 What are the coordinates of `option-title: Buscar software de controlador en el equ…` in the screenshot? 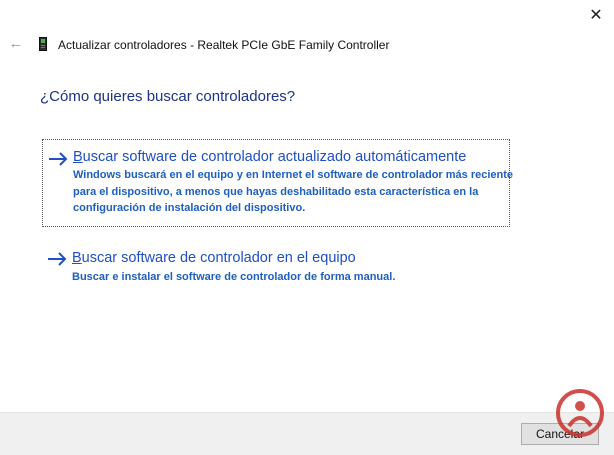 It's located at (214, 258).